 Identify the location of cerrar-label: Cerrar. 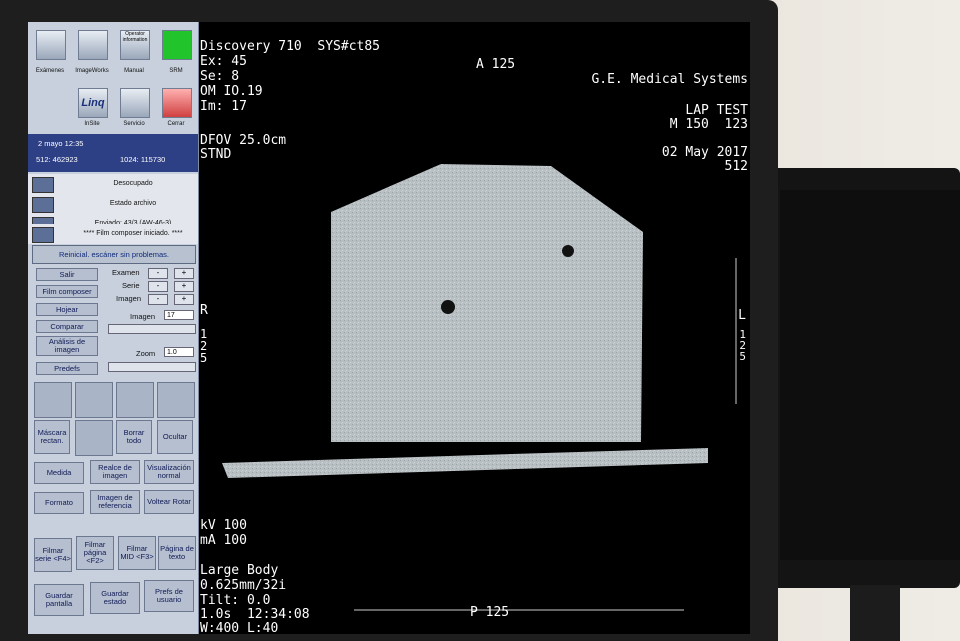
(176, 124).